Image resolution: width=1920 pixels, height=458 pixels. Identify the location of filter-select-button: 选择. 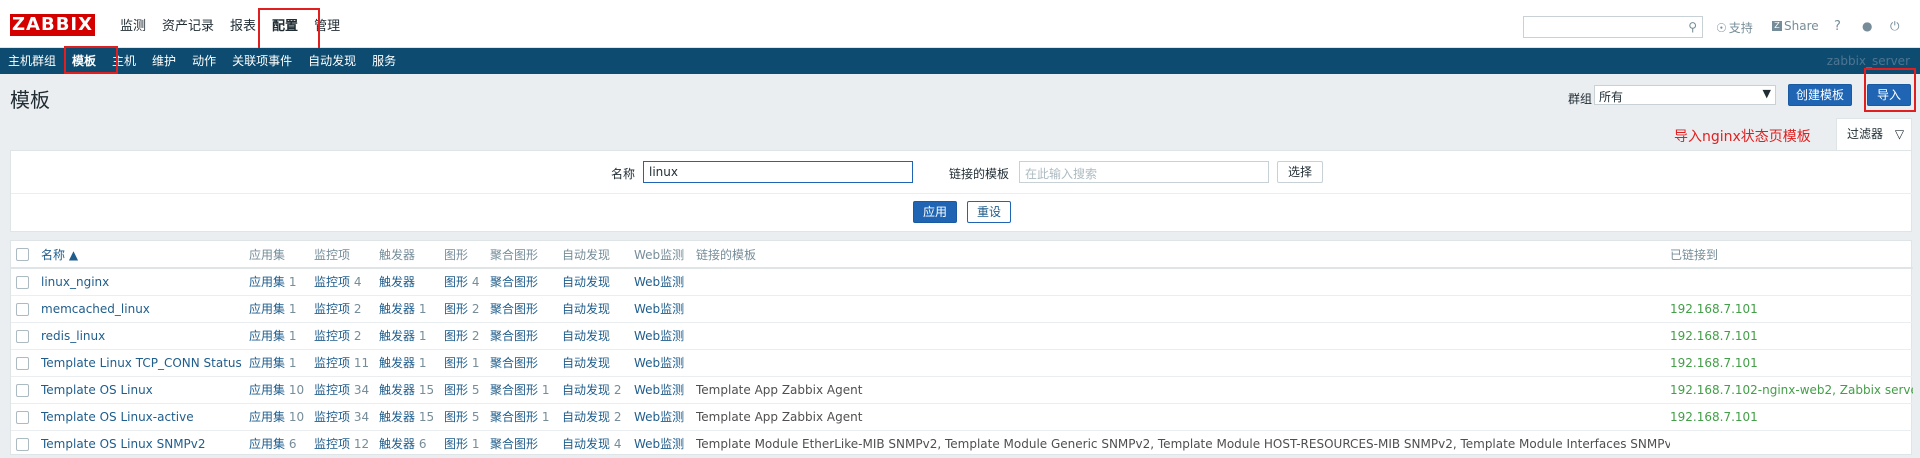
(1300, 172).